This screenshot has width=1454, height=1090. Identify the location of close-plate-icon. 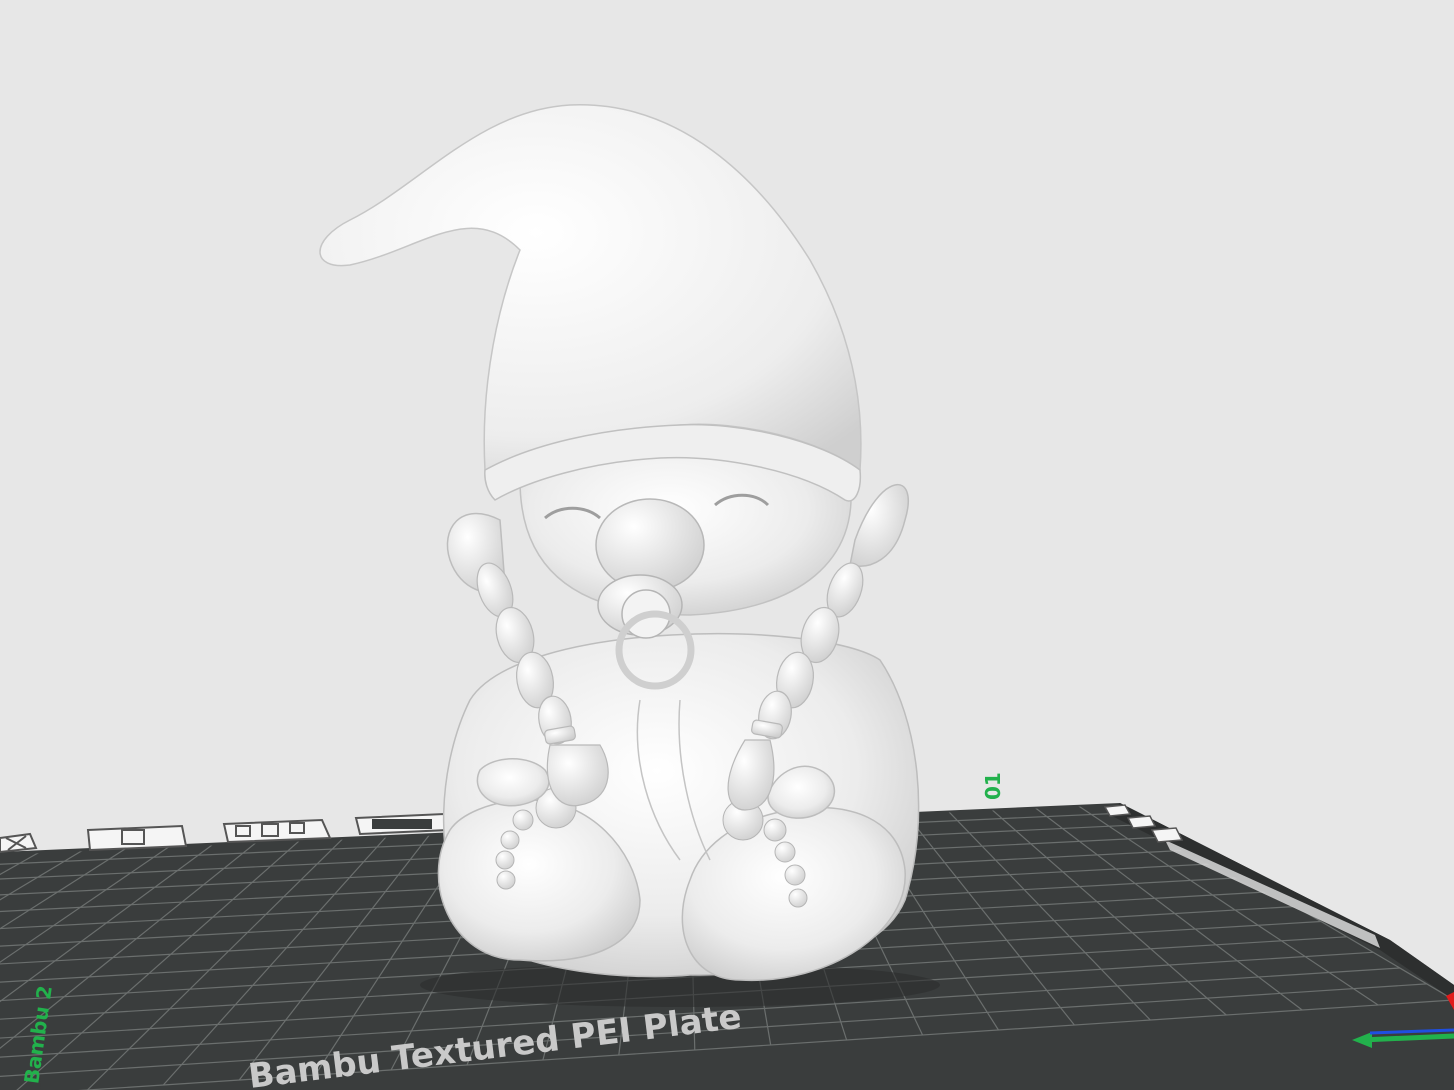
(19, 843).